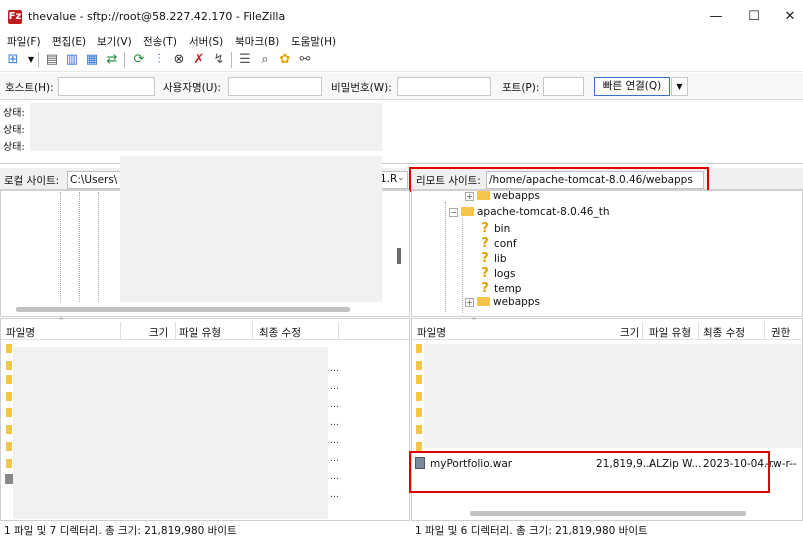 The height and width of the screenshot is (538, 803). I want to click on remote-col-size: 크기, so click(629, 332).